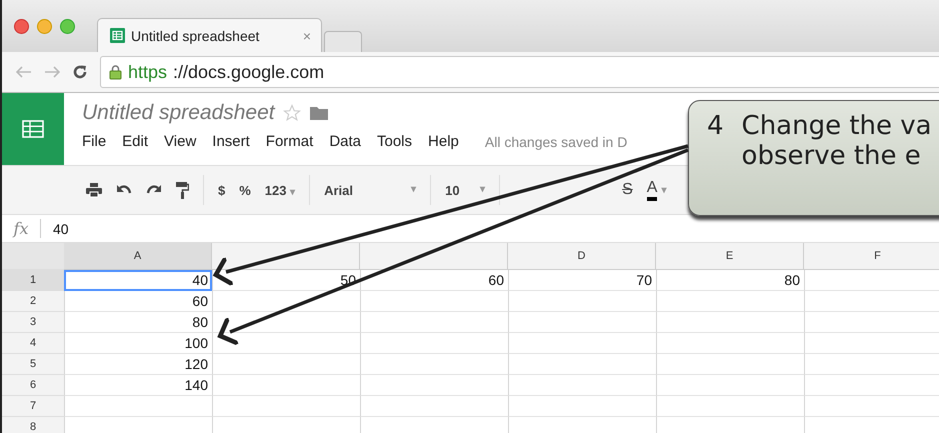 This screenshot has width=939, height=433. I want to click on menu-item: Tools, so click(394, 141).